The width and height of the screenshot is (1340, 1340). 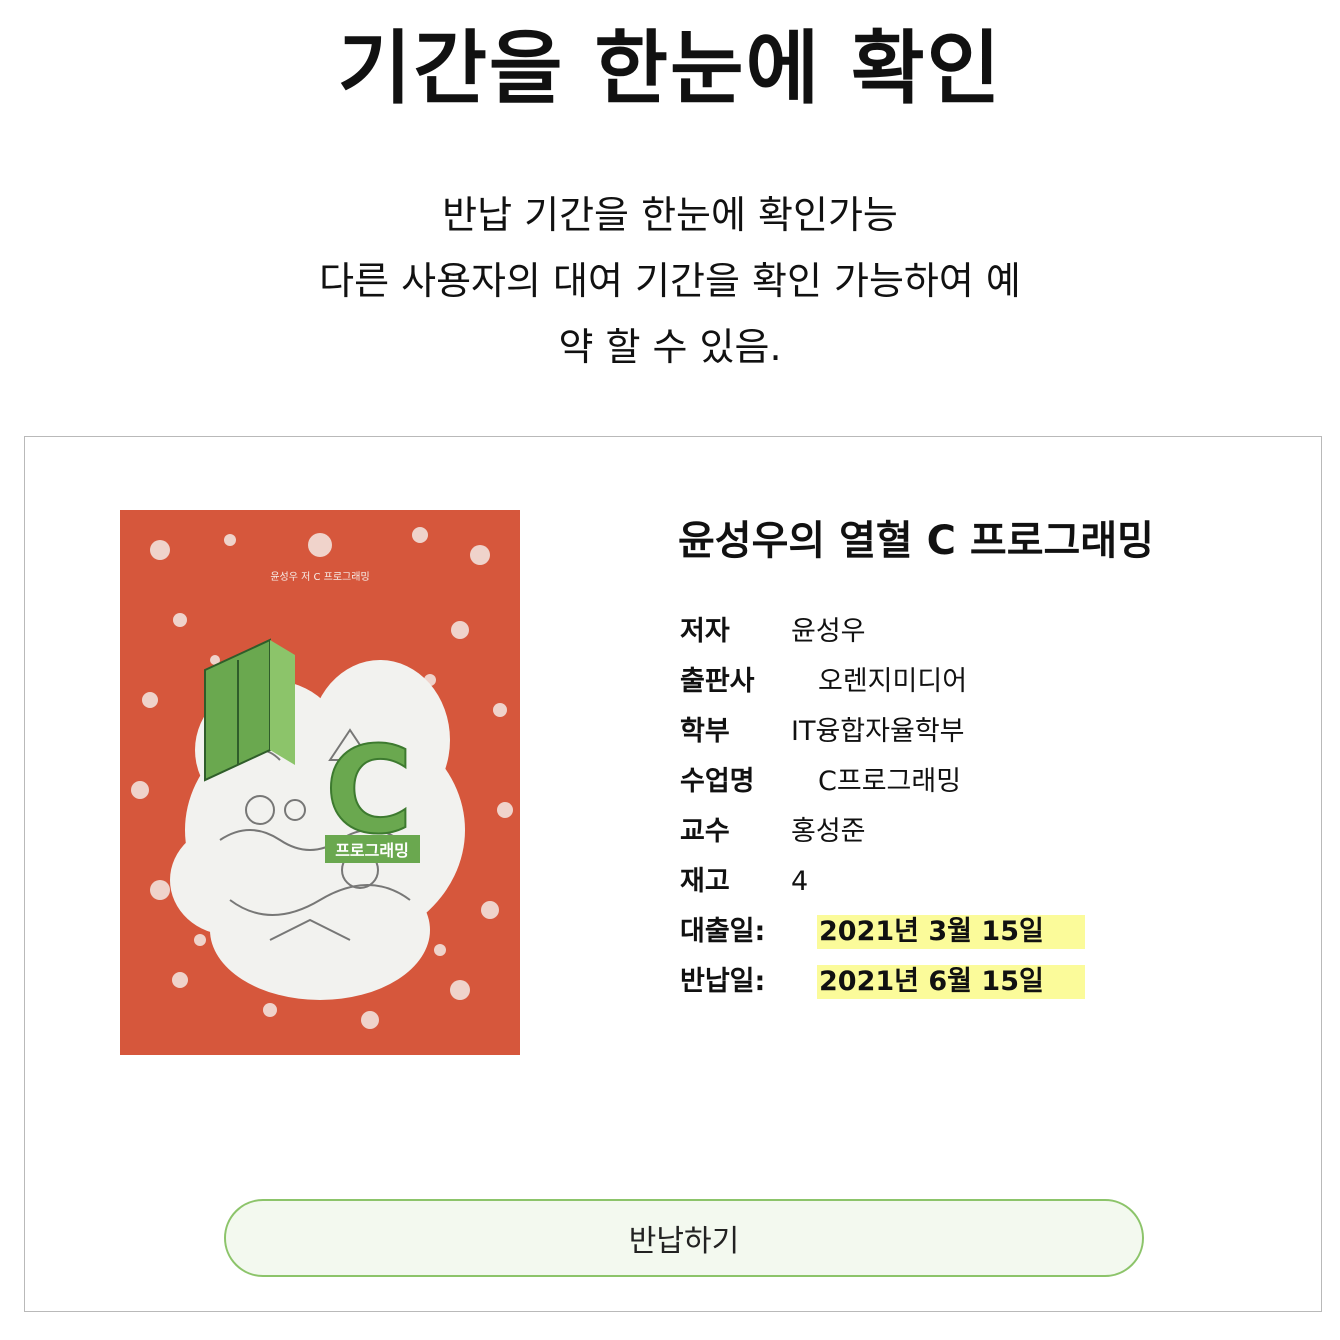 What do you see at coordinates (670, 68) in the screenshot?
I see `page-title: 기간을 한눈에 확인` at bounding box center [670, 68].